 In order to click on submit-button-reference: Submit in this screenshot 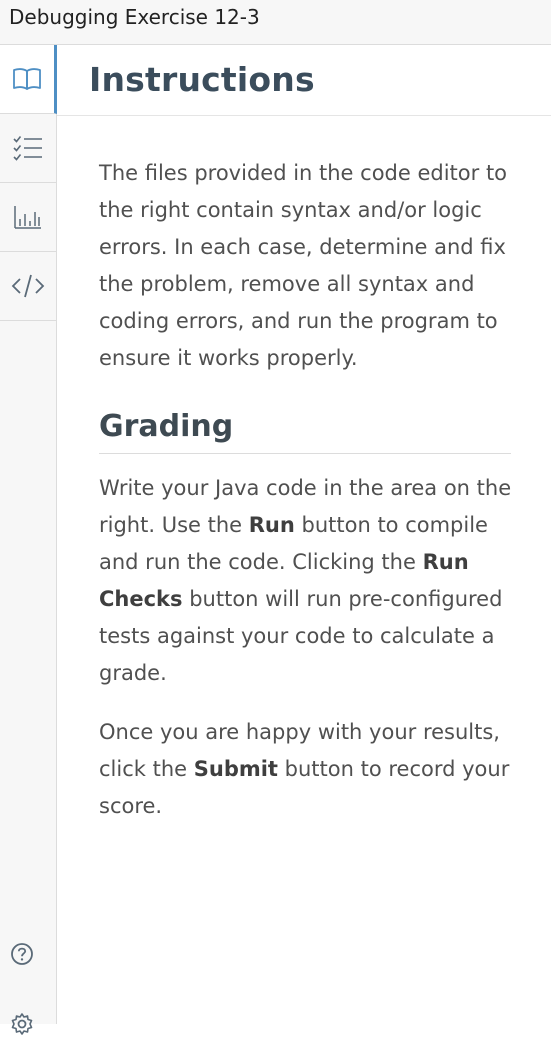, I will do `click(235, 769)`.